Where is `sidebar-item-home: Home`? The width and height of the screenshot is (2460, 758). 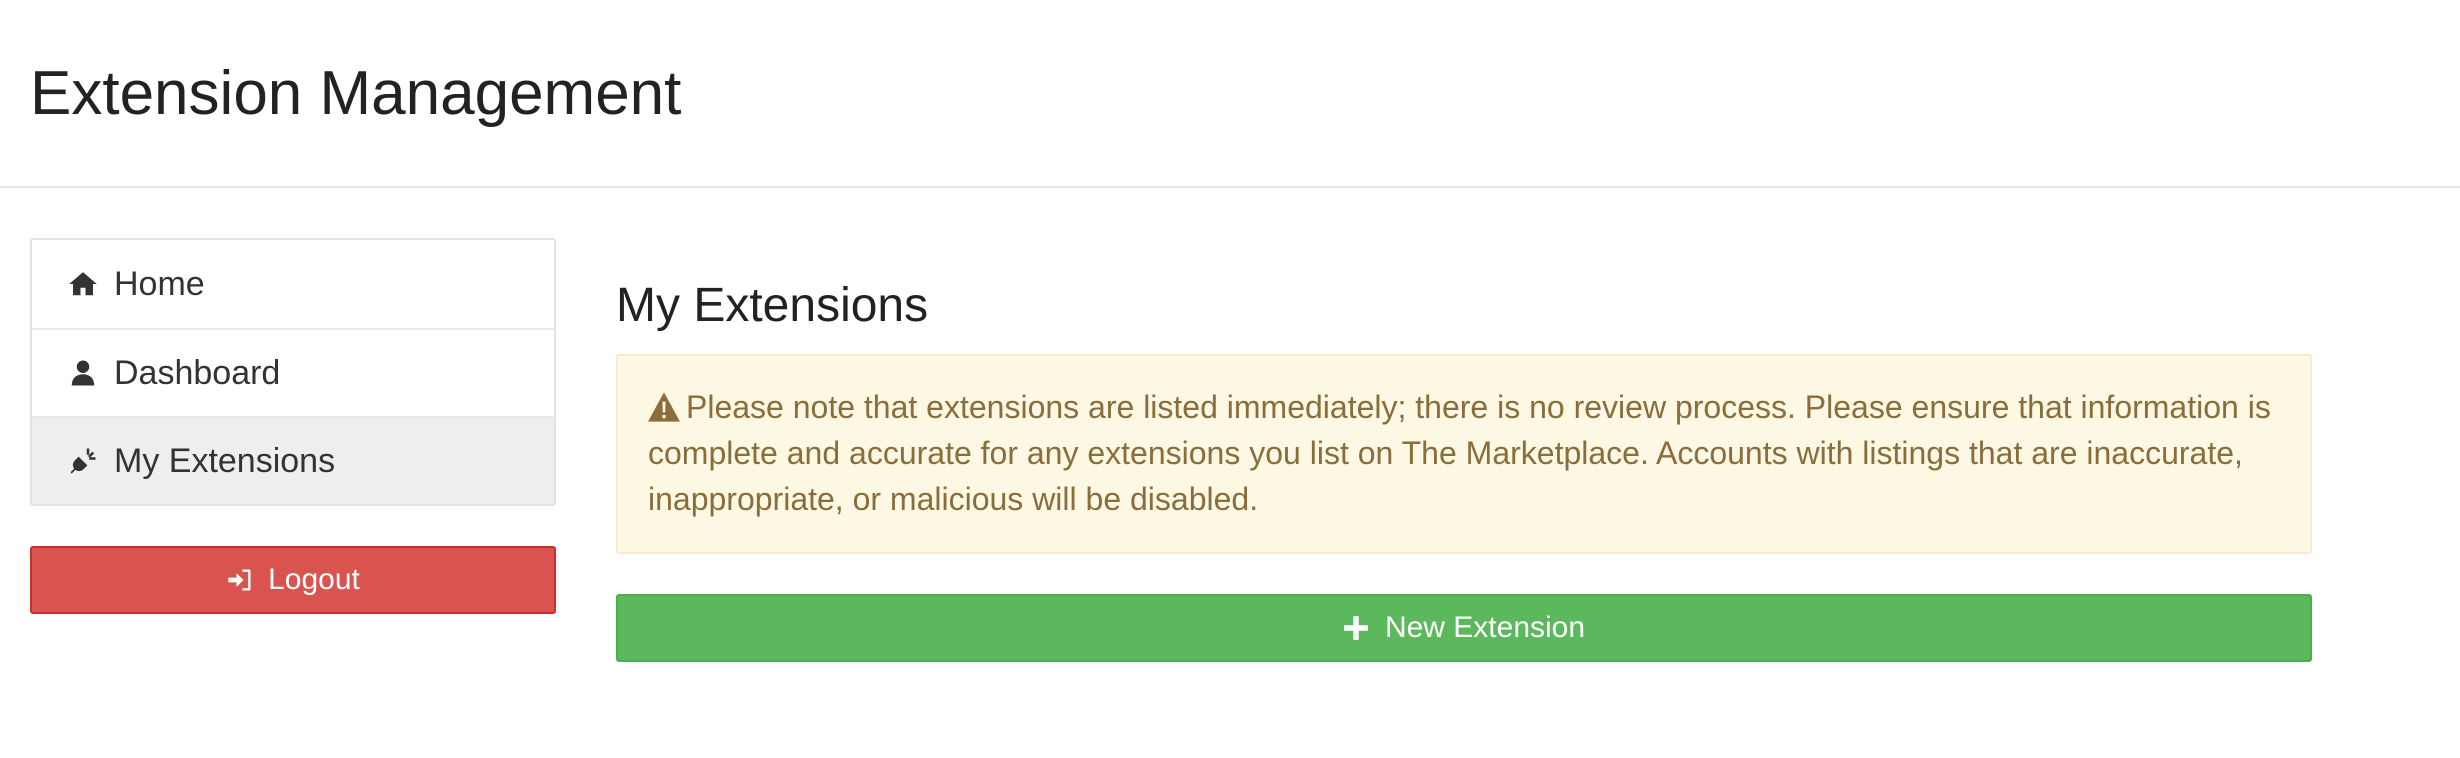
sidebar-item-home: Home is located at coordinates (293, 284).